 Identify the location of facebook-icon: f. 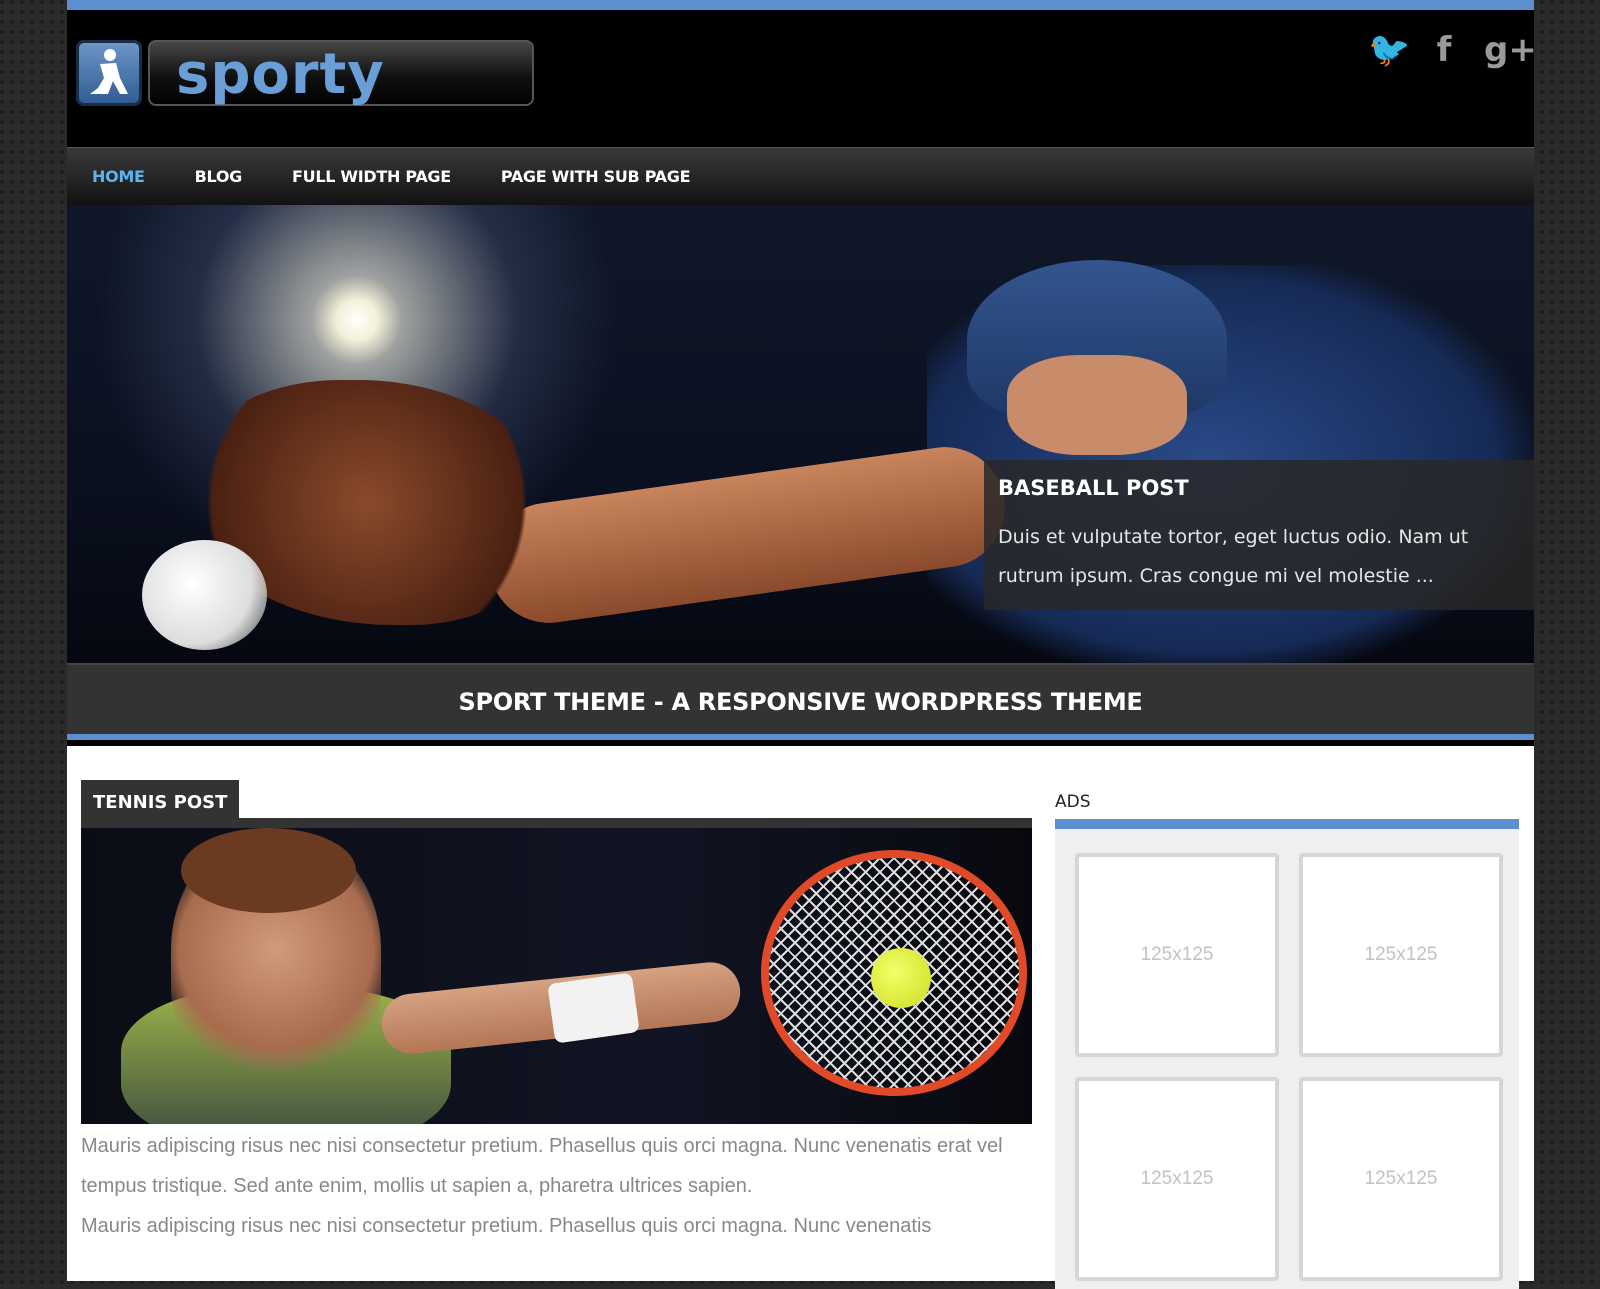
(1444, 50).